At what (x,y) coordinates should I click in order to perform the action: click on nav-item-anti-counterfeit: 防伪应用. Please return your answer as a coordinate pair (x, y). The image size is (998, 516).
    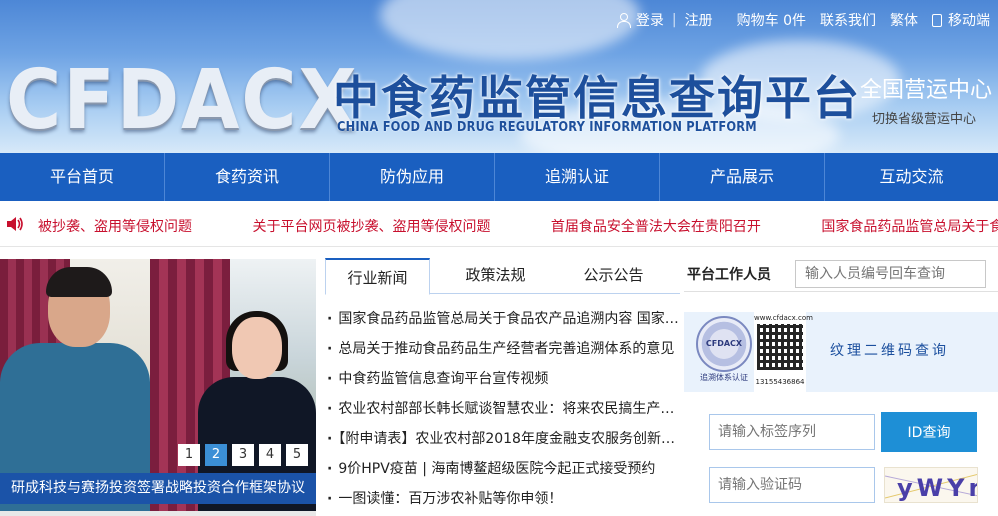
    Looking at the image, I should click on (412, 177).